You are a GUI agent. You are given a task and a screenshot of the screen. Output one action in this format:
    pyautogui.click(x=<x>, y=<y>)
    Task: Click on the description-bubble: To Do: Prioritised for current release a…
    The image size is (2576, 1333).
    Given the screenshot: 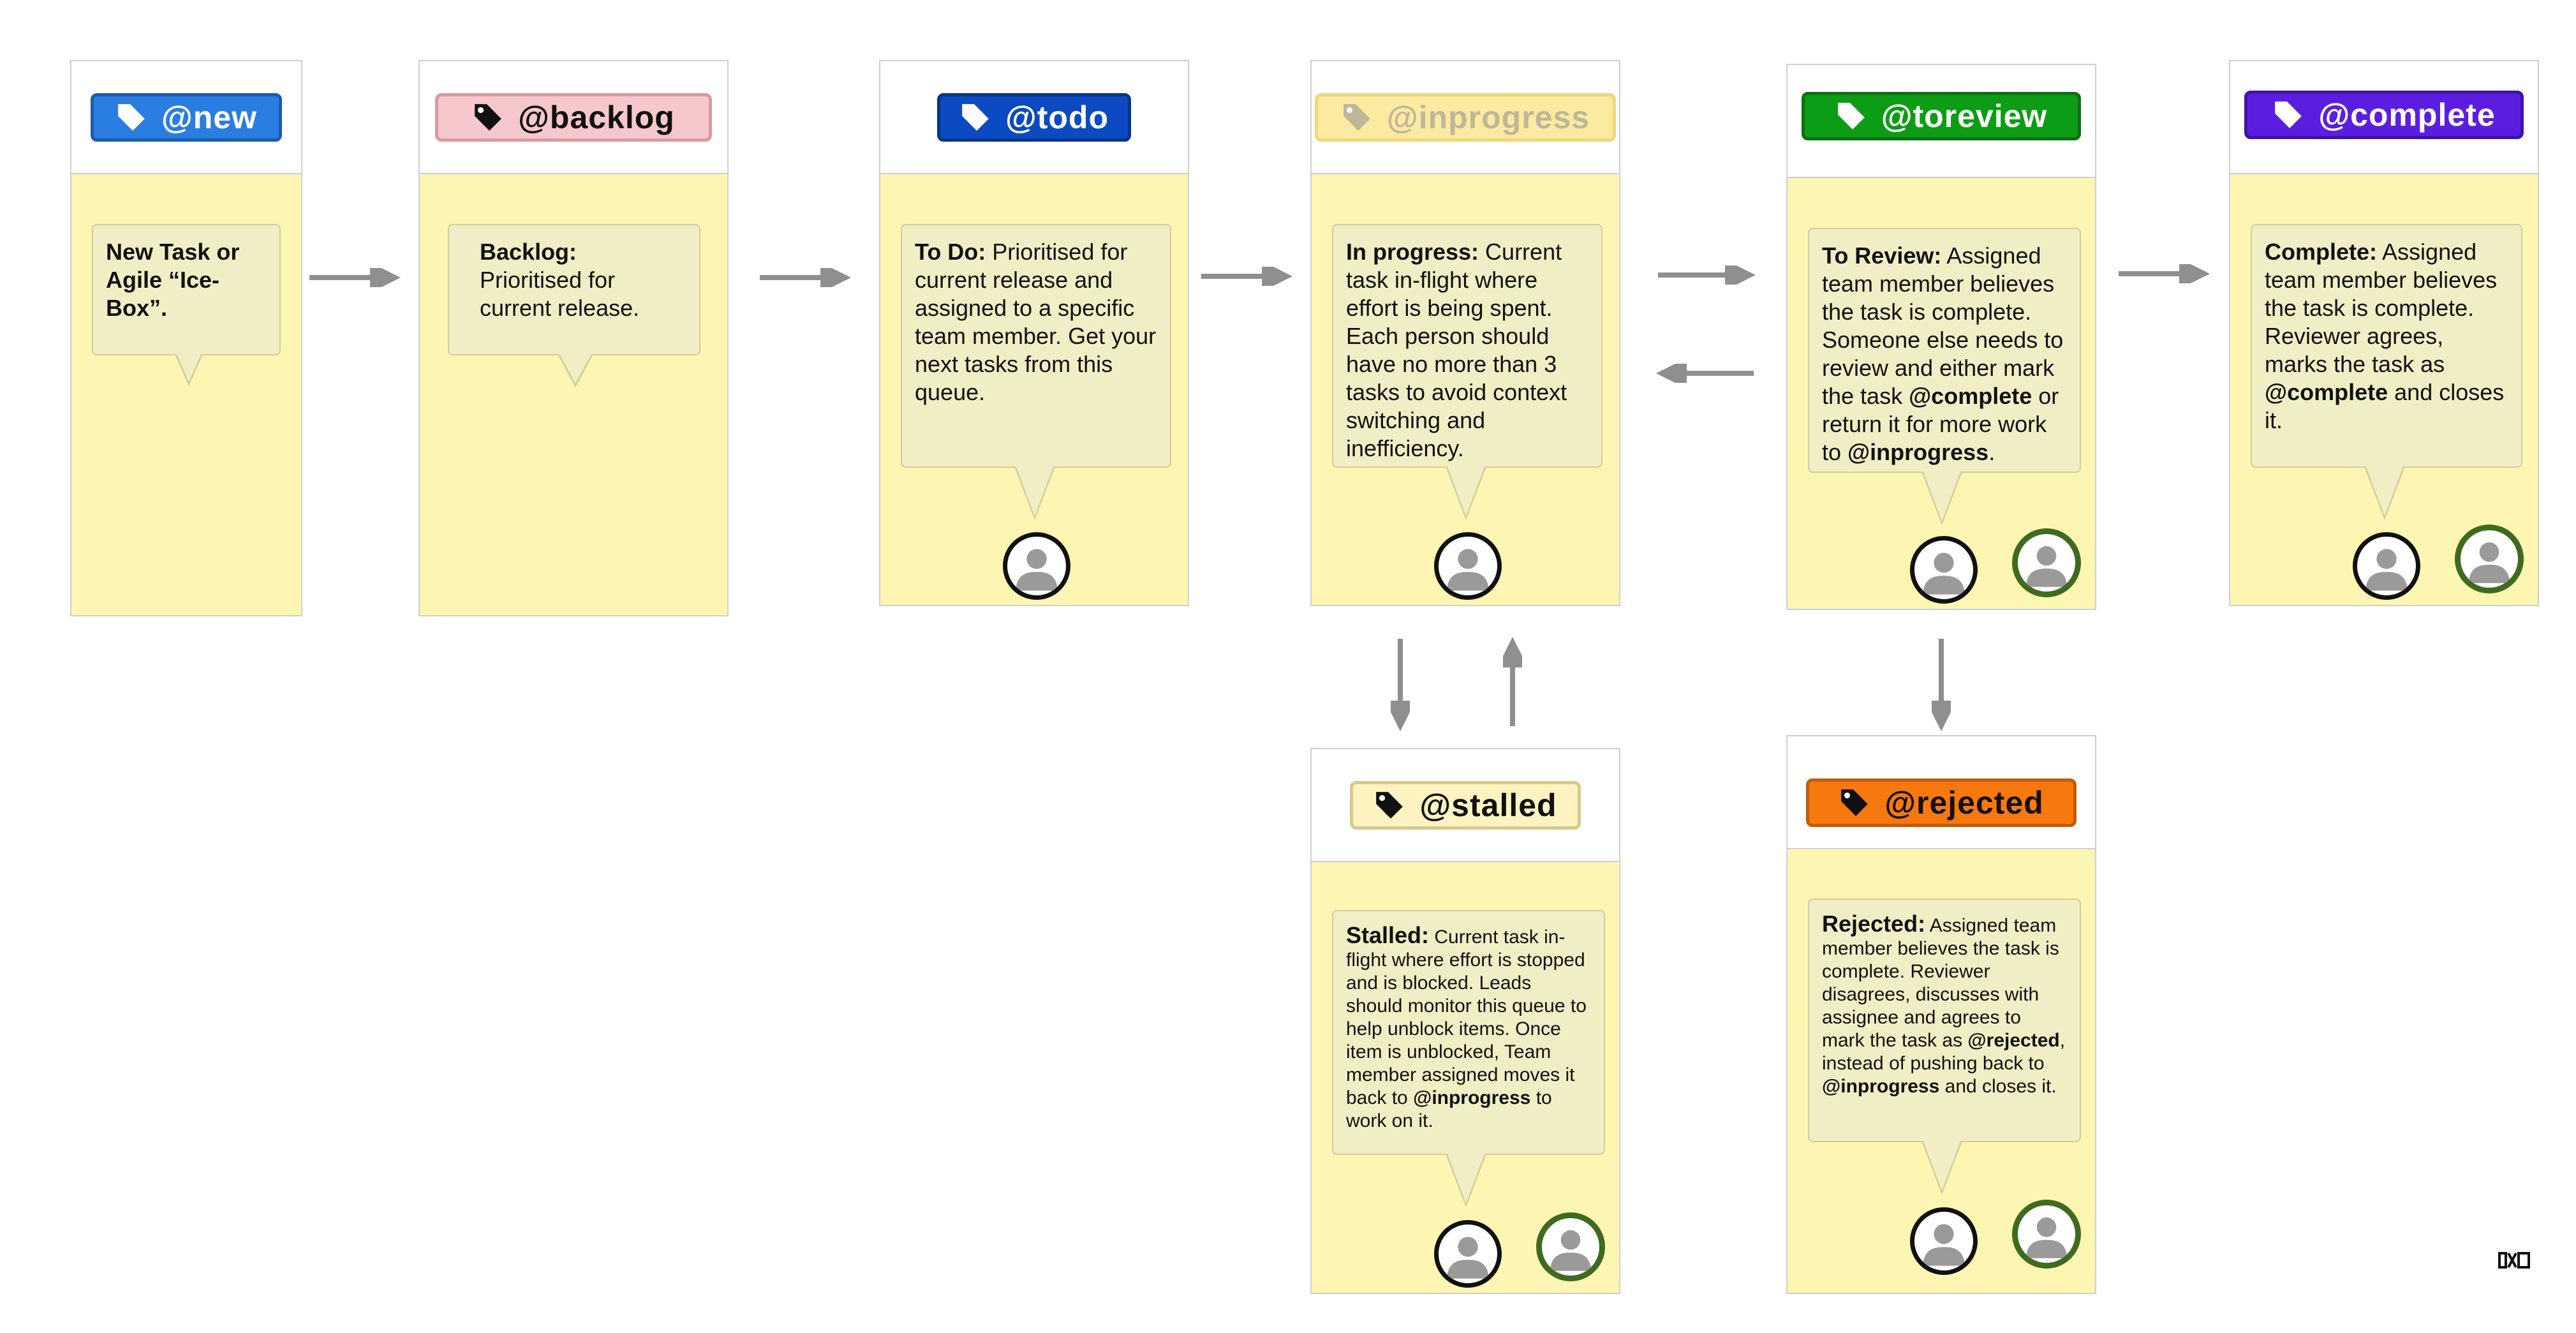 What is the action you would take?
    pyautogui.click(x=1036, y=372)
    